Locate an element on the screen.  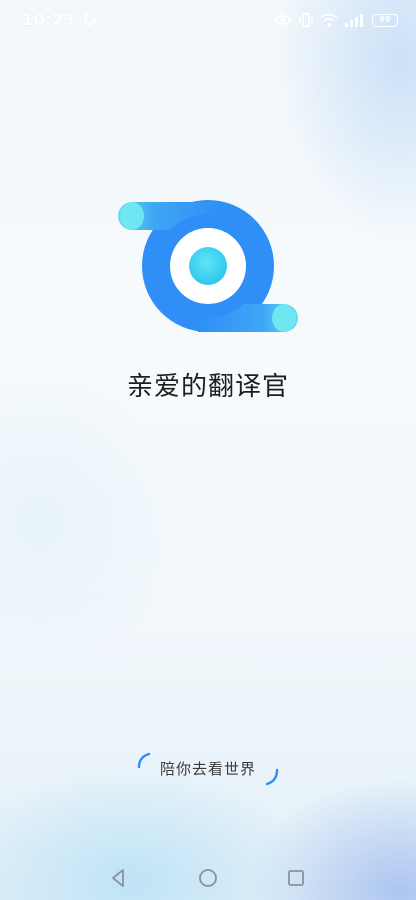
status-bar: 10:23 99 is located at coordinates (208, 20).